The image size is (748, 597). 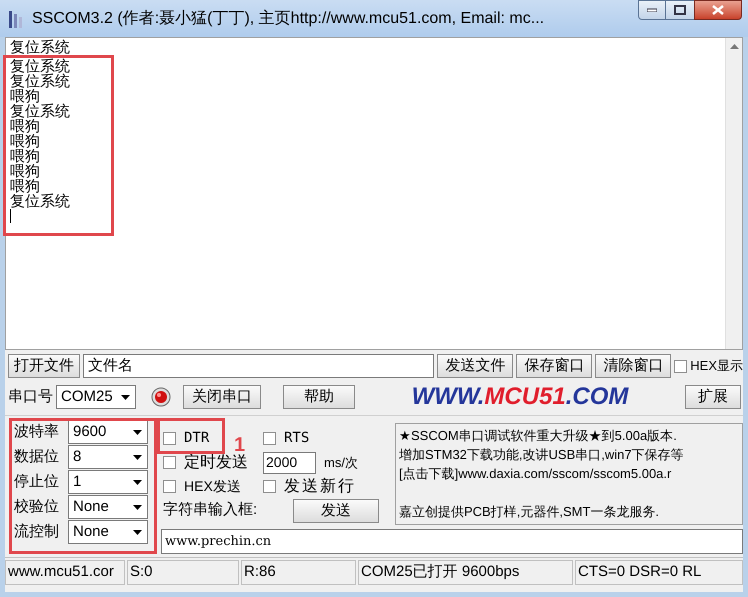 I want to click on setting-label: 校验位, so click(x=37, y=506).